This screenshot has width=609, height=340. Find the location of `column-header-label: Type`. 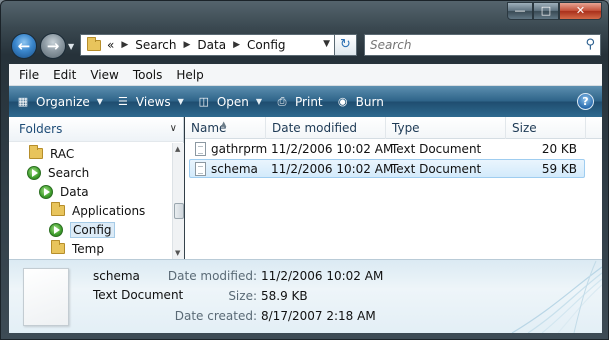

column-header-label: Type is located at coordinates (406, 128).